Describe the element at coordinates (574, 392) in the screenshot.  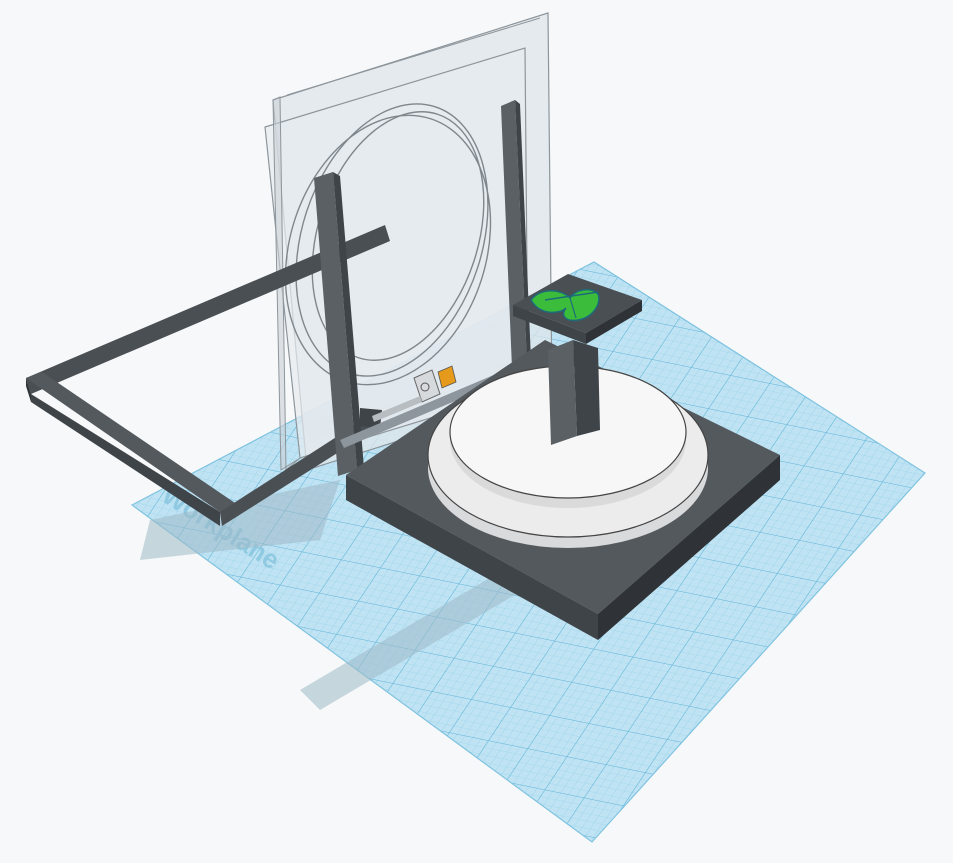
I see `pedestal-column` at that location.